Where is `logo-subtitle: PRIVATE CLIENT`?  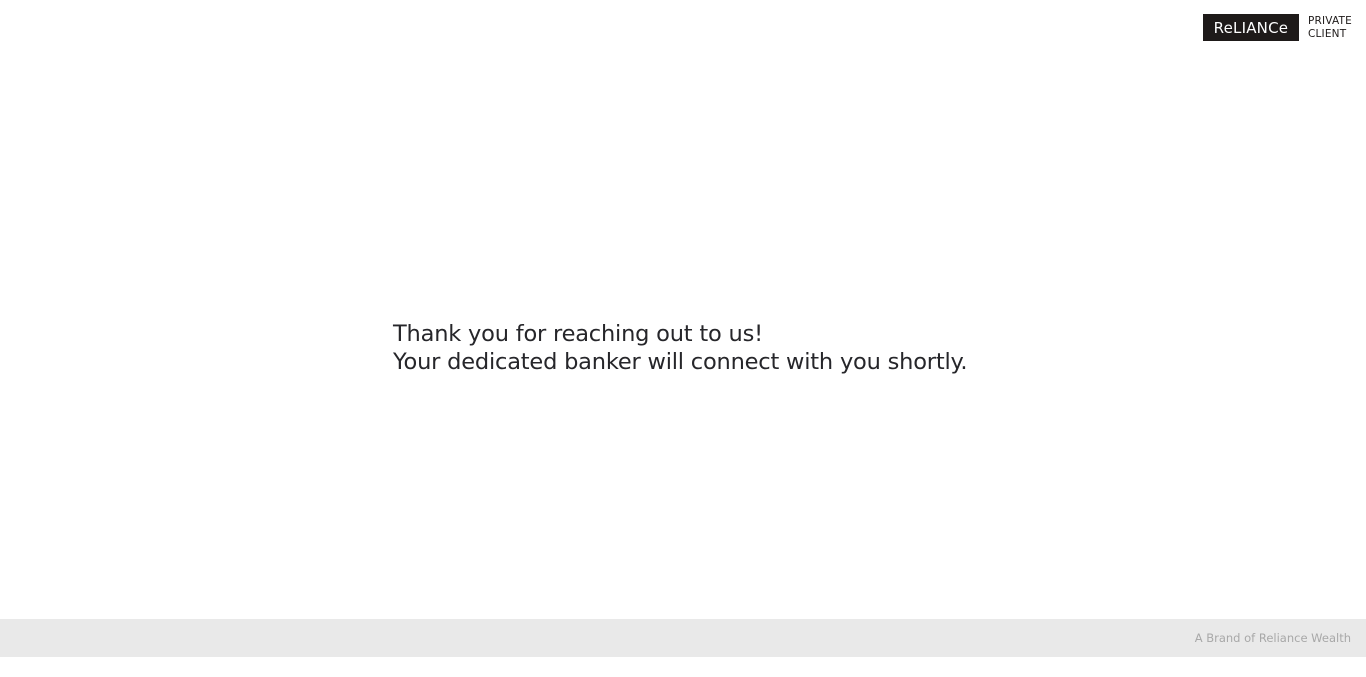
logo-subtitle: PRIVATE CLIENT is located at coordinates (1330, 28).